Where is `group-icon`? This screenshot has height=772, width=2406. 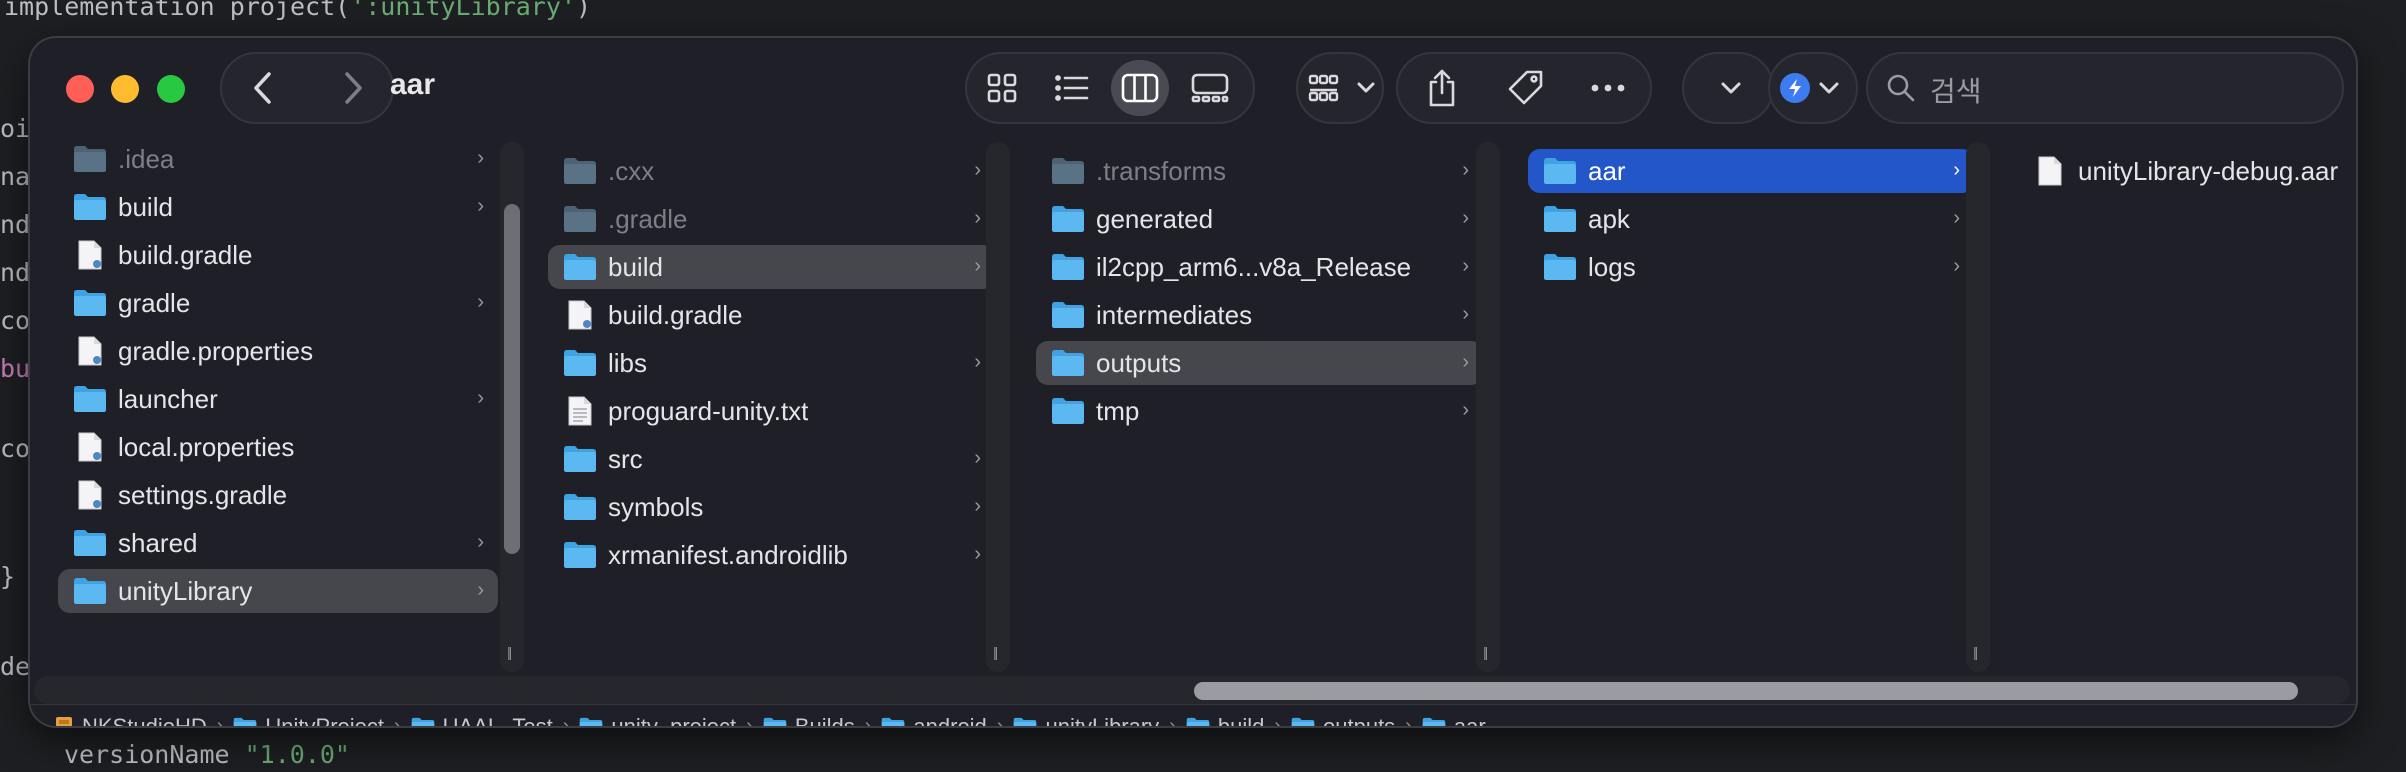 group-icon is located at coordinates (1328, 90).